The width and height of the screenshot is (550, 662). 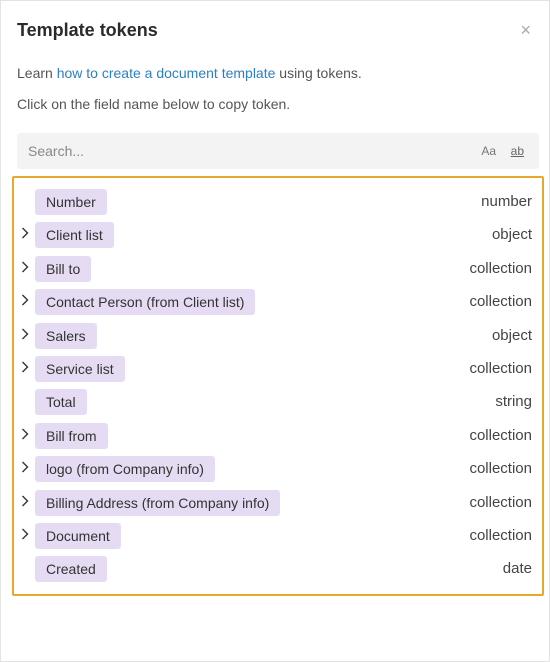 I want to click on token-row: Document collection, so click(x=278, y=536).